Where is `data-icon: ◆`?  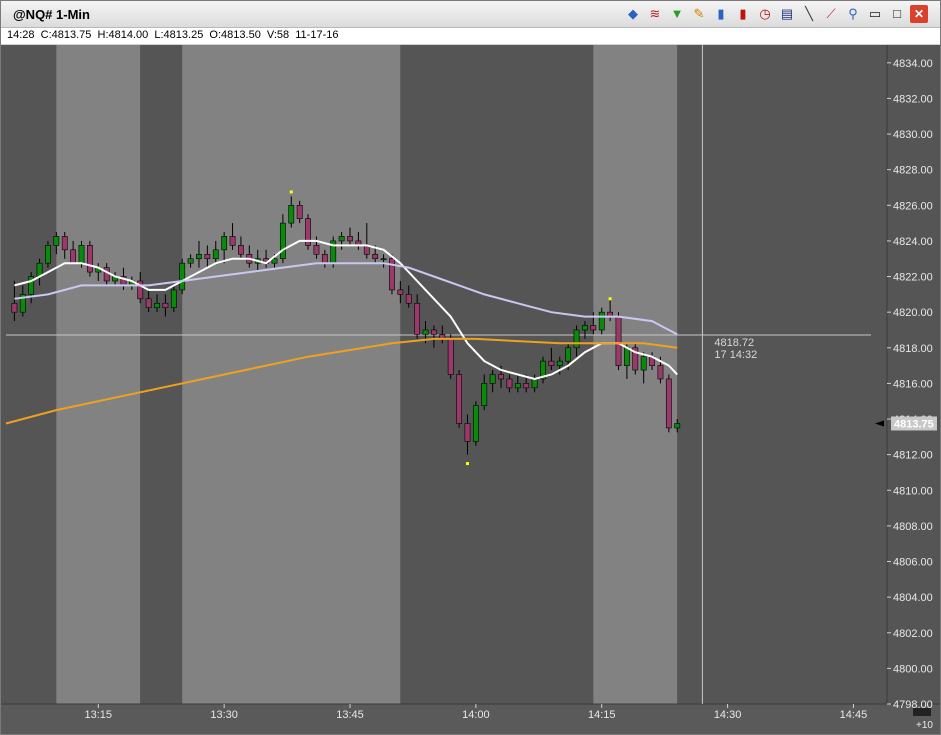
data-icon: ◆ is located at coordinates (633, 14).